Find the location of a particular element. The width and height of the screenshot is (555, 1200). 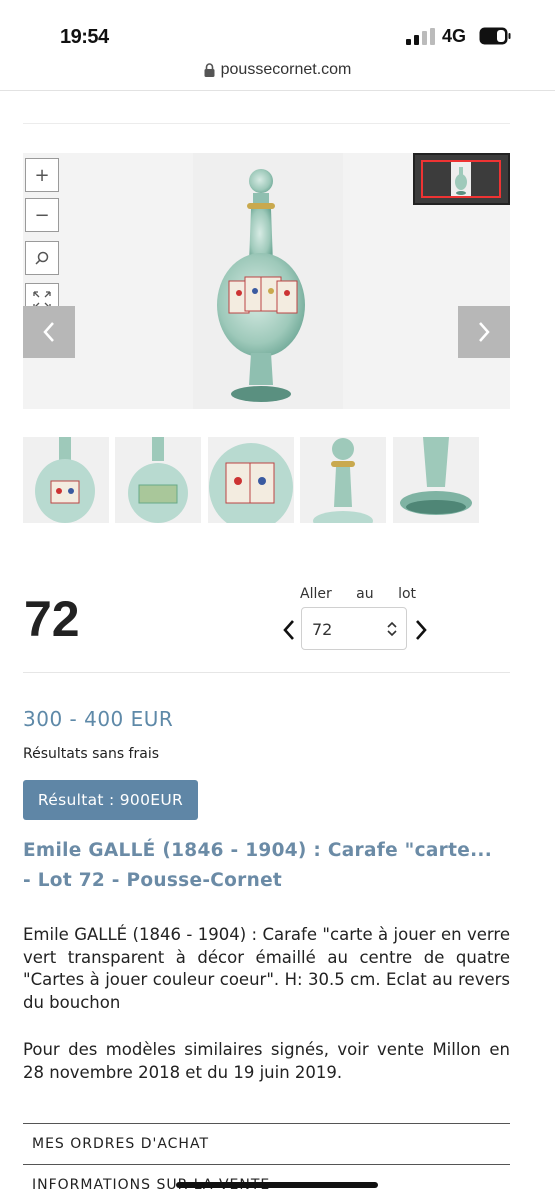

goto-lot-select: 72 is located at coordinates (354, 628).